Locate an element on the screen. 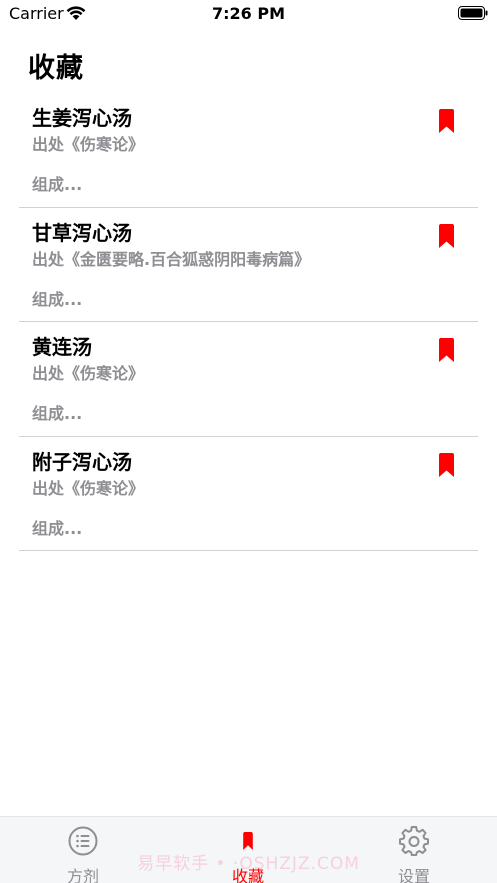 The width and height of the screenshot is (497, 883). formula-source: 出处《金匮要略.百合狐惑阴阳毒病篇》 is located at coordinates (171, 259).